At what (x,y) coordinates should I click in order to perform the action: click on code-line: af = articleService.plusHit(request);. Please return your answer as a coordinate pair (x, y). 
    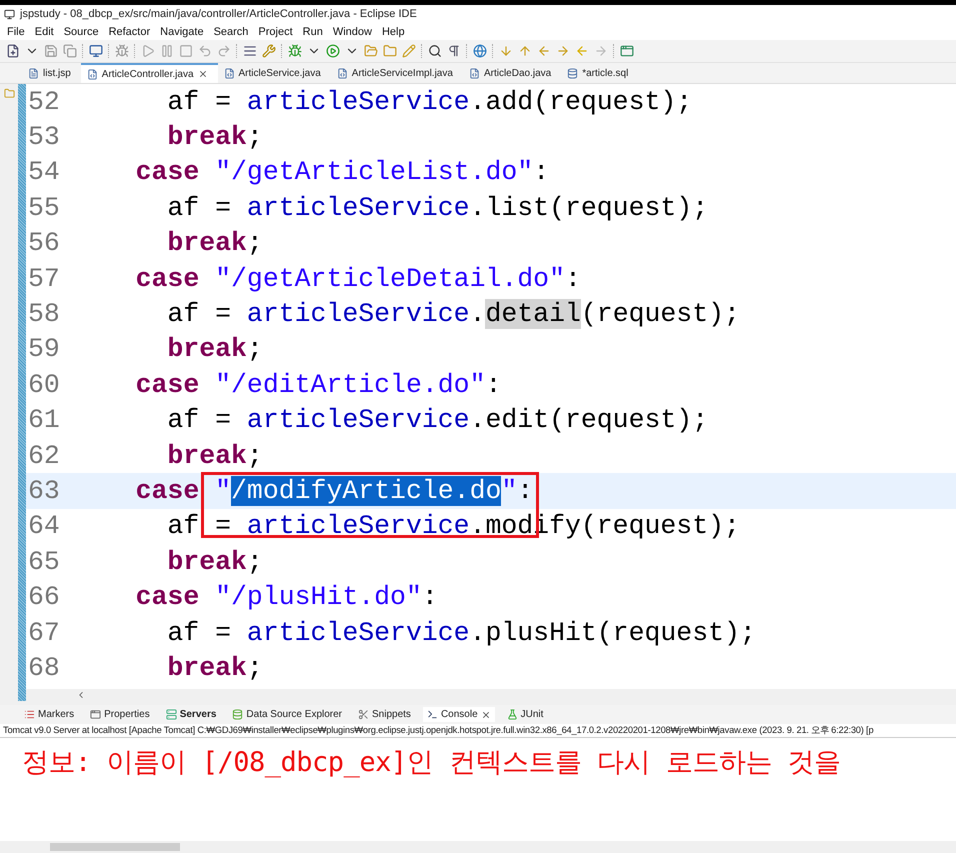
    Looking at the image, I should click on (461, 633).